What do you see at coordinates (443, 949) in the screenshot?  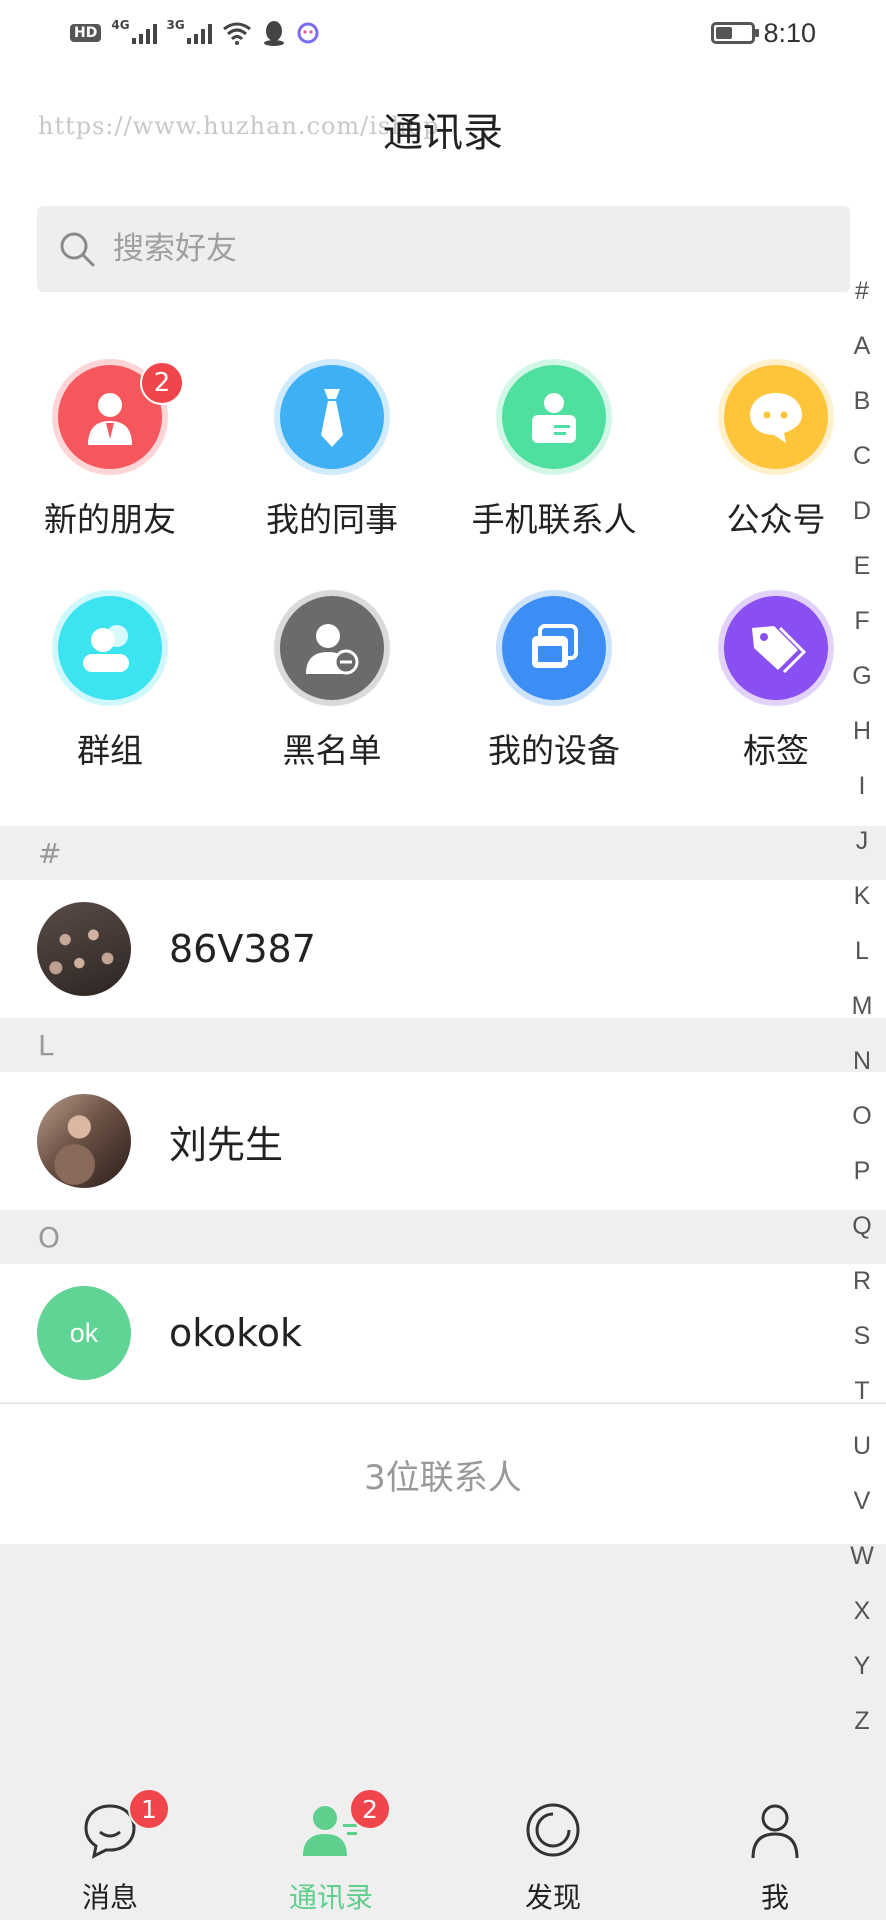 I see `contact-row: 86V387` at bounding box center [443, 949].